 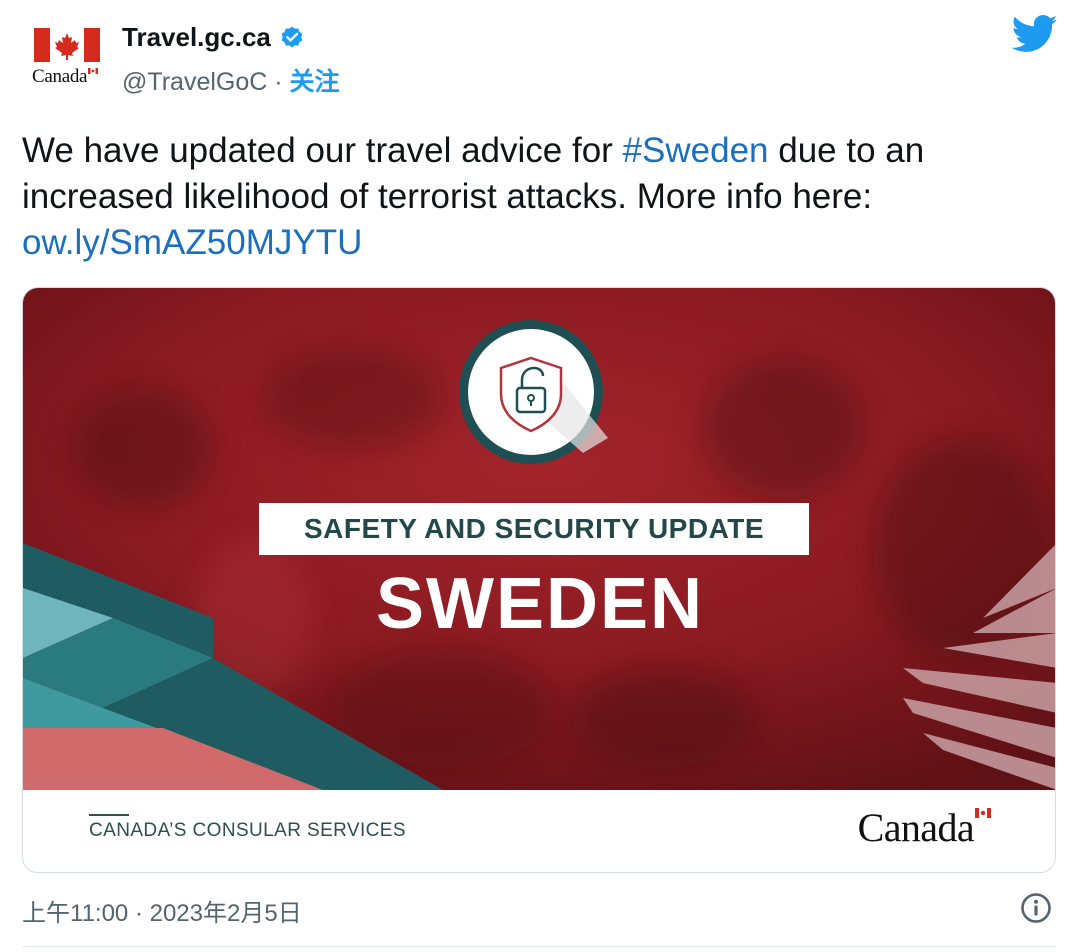 I want to click on twitter-bird-icon, so click(x=1035, y=34).